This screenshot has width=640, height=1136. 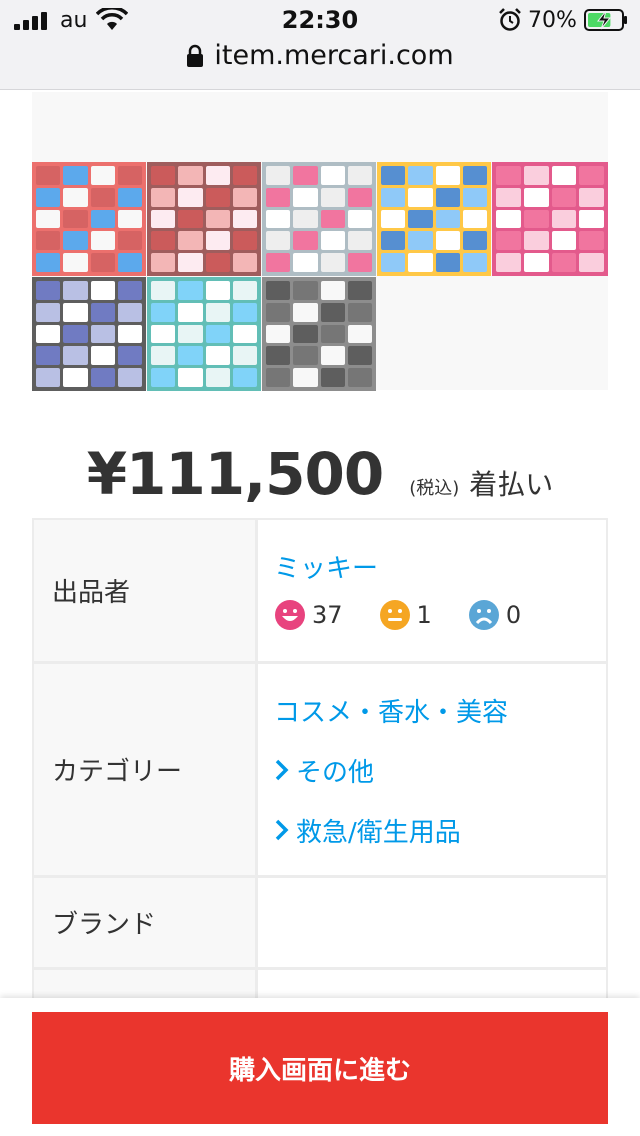 I want to click on sad-face-icon, so click(x=483, y=615).